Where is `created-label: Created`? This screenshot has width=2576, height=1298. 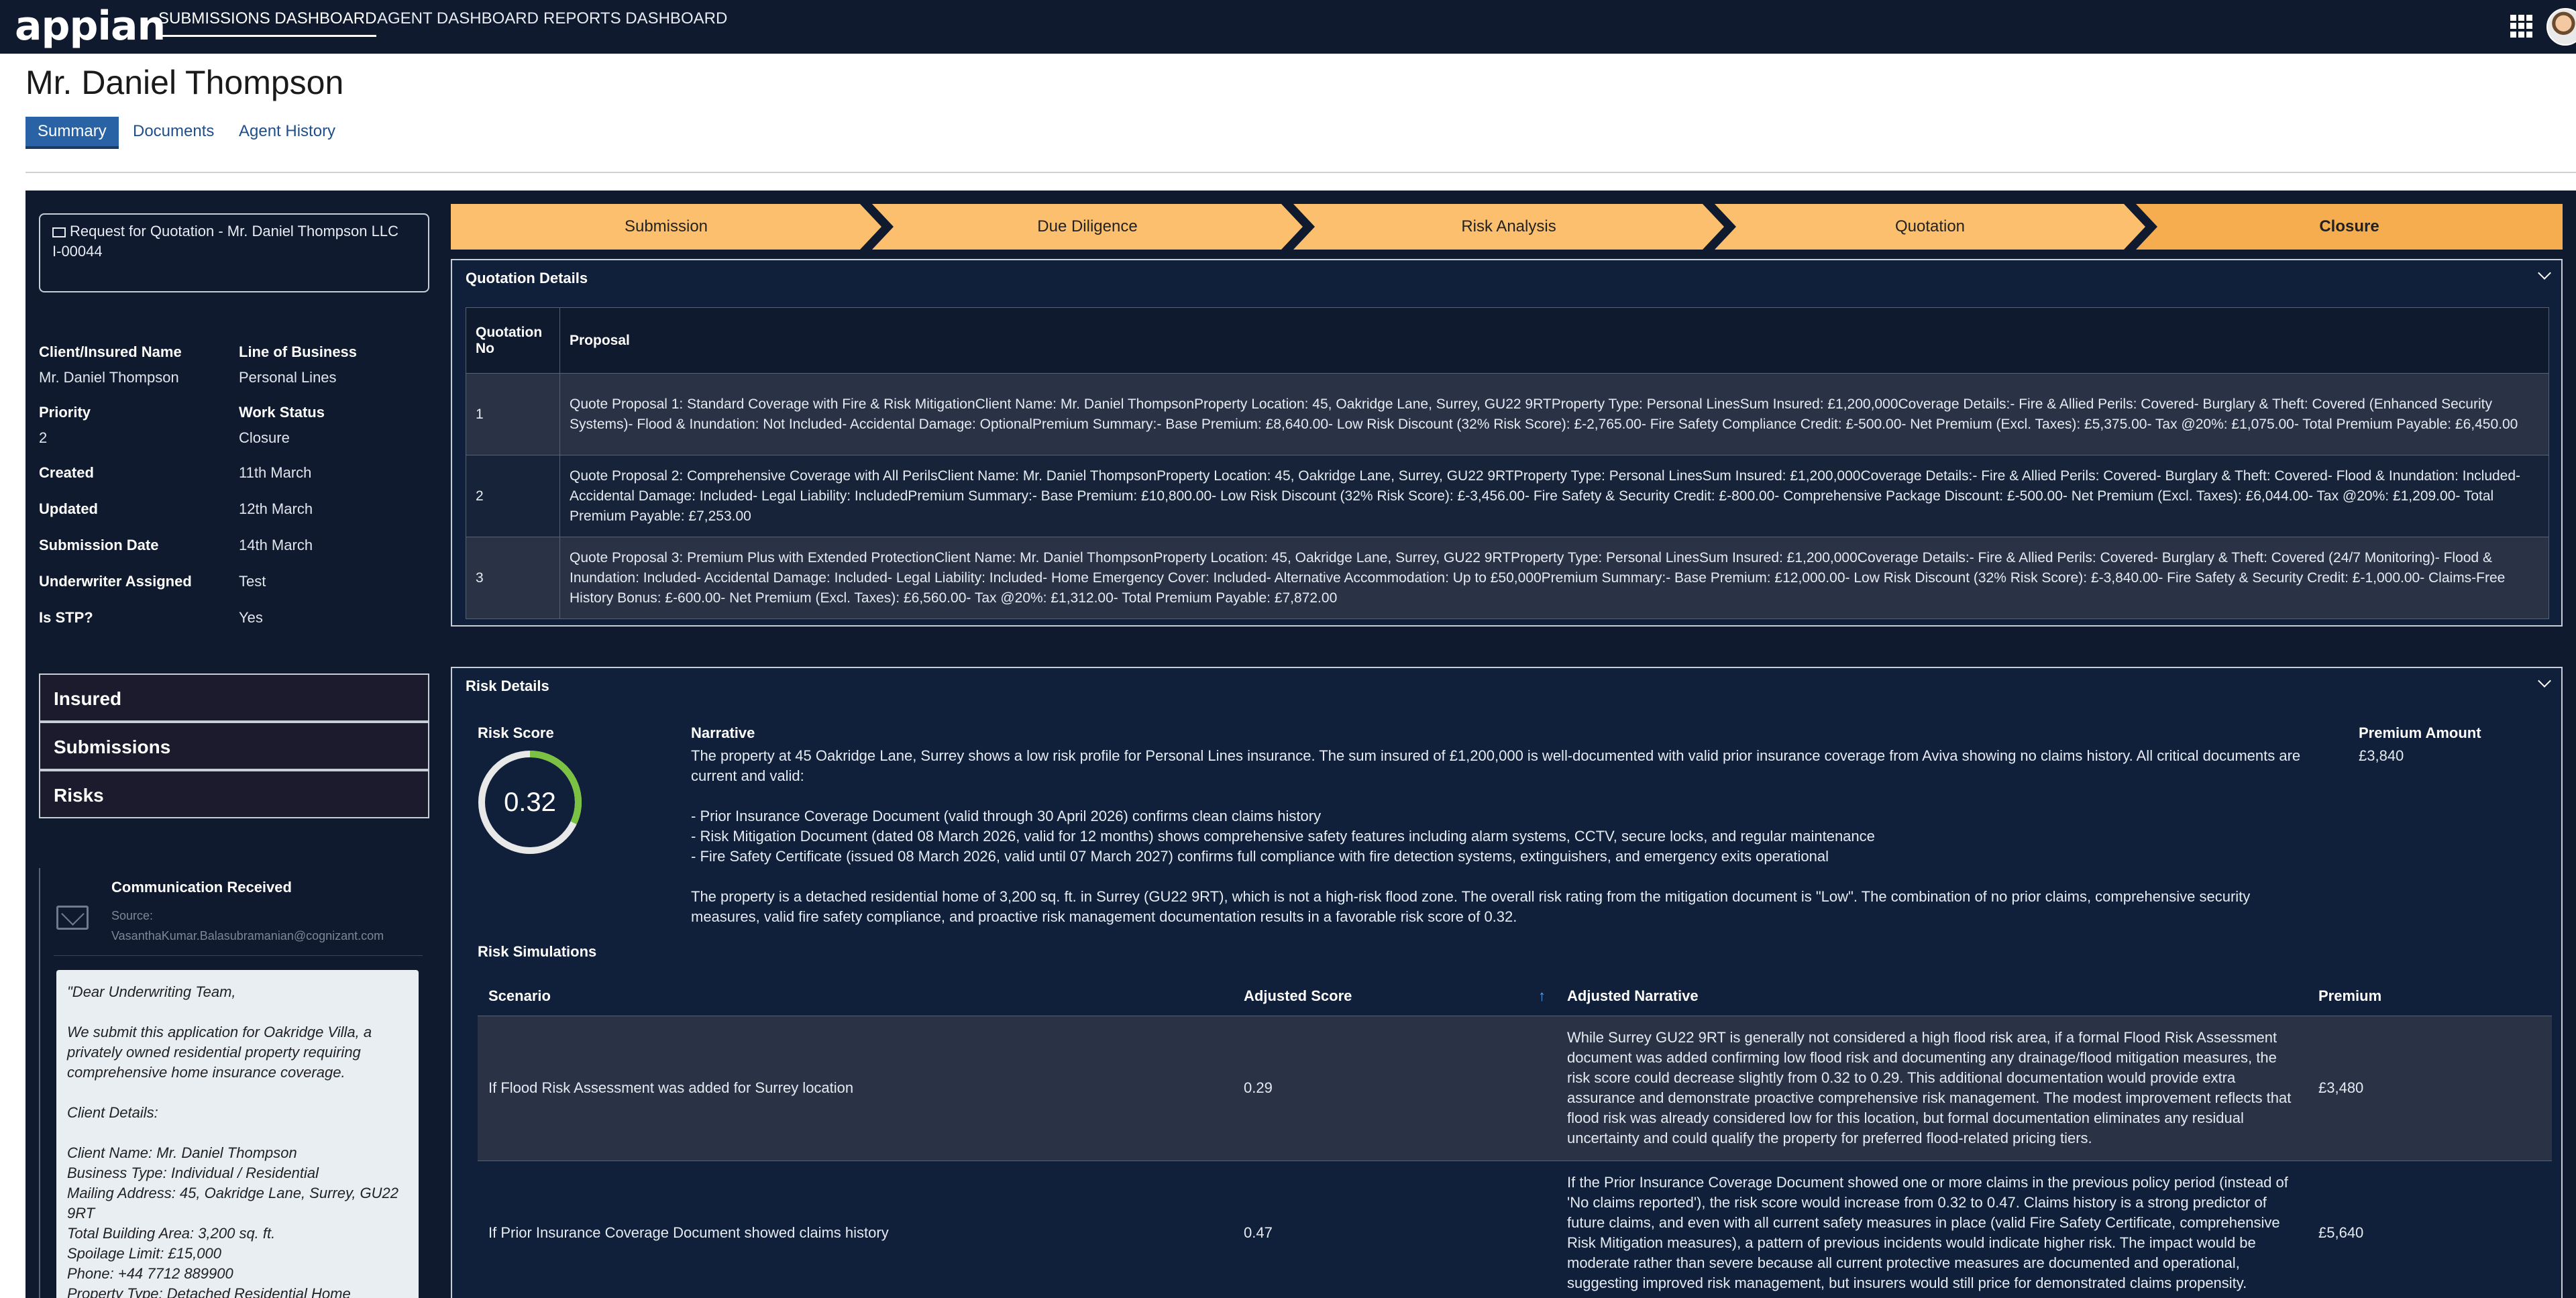 created-label: Created is located at coordinates (66, 472).